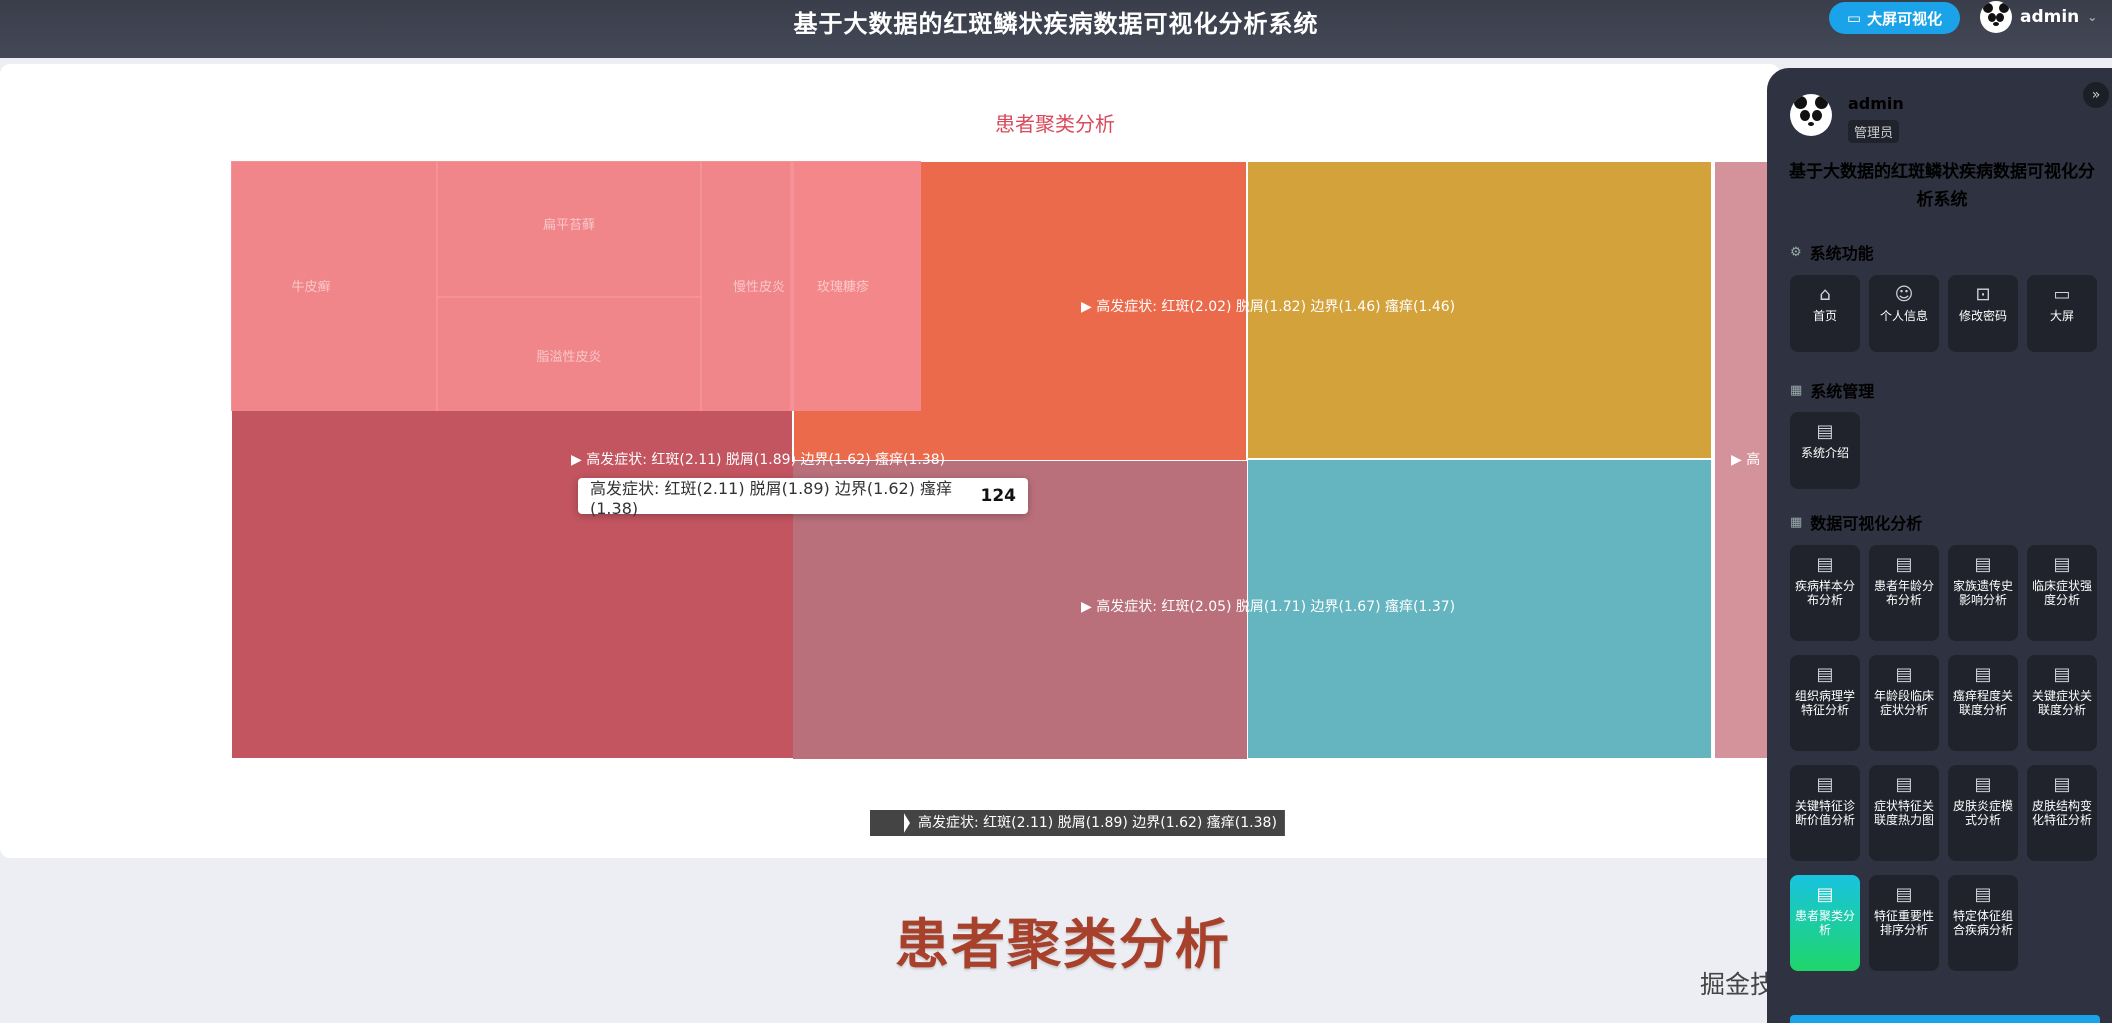 The width and height of the screenshot is (2112, 1023). I want to click on app-title: 基于大数据的红斑鳞状疾病数据可视化分析系统, so click(1056, 24).